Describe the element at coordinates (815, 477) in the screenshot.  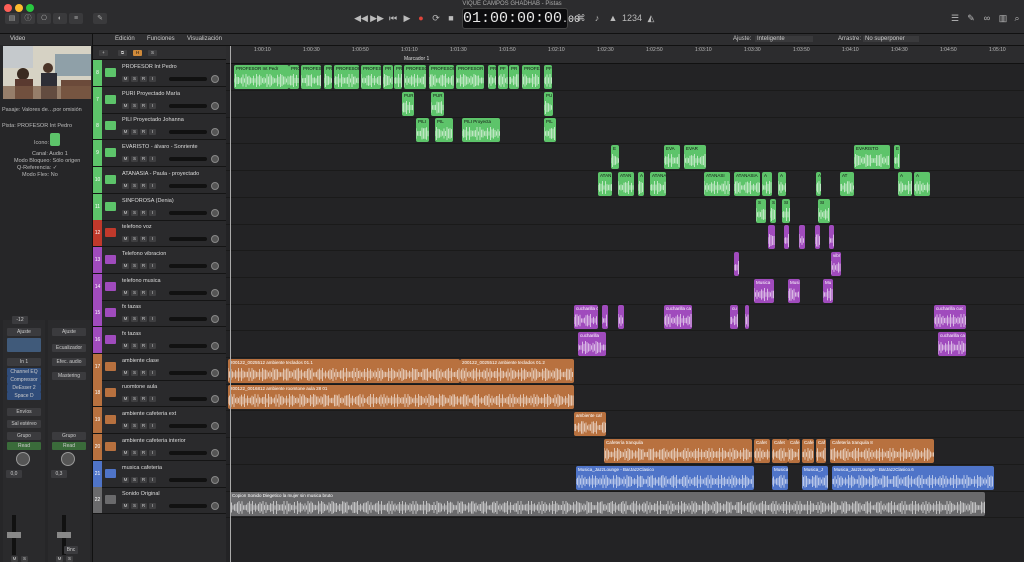
I see `audio-region: Musica_J` at that location.